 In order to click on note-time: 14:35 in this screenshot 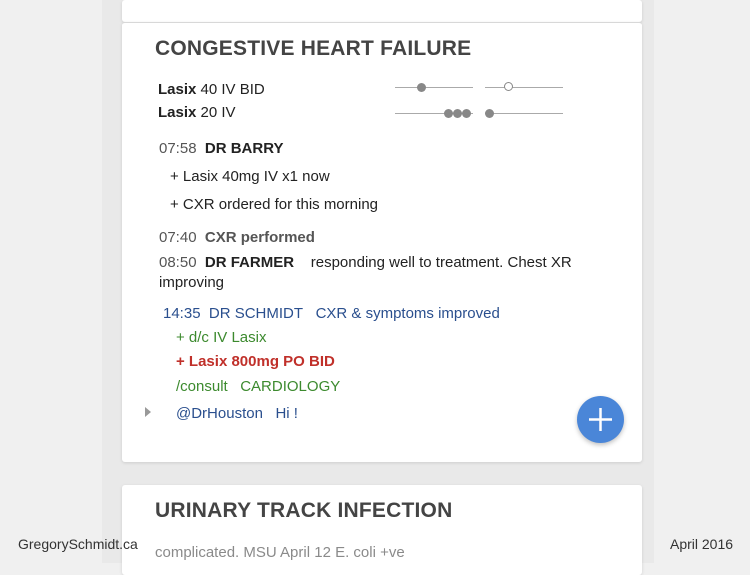, I will do `click(182, 313)`.